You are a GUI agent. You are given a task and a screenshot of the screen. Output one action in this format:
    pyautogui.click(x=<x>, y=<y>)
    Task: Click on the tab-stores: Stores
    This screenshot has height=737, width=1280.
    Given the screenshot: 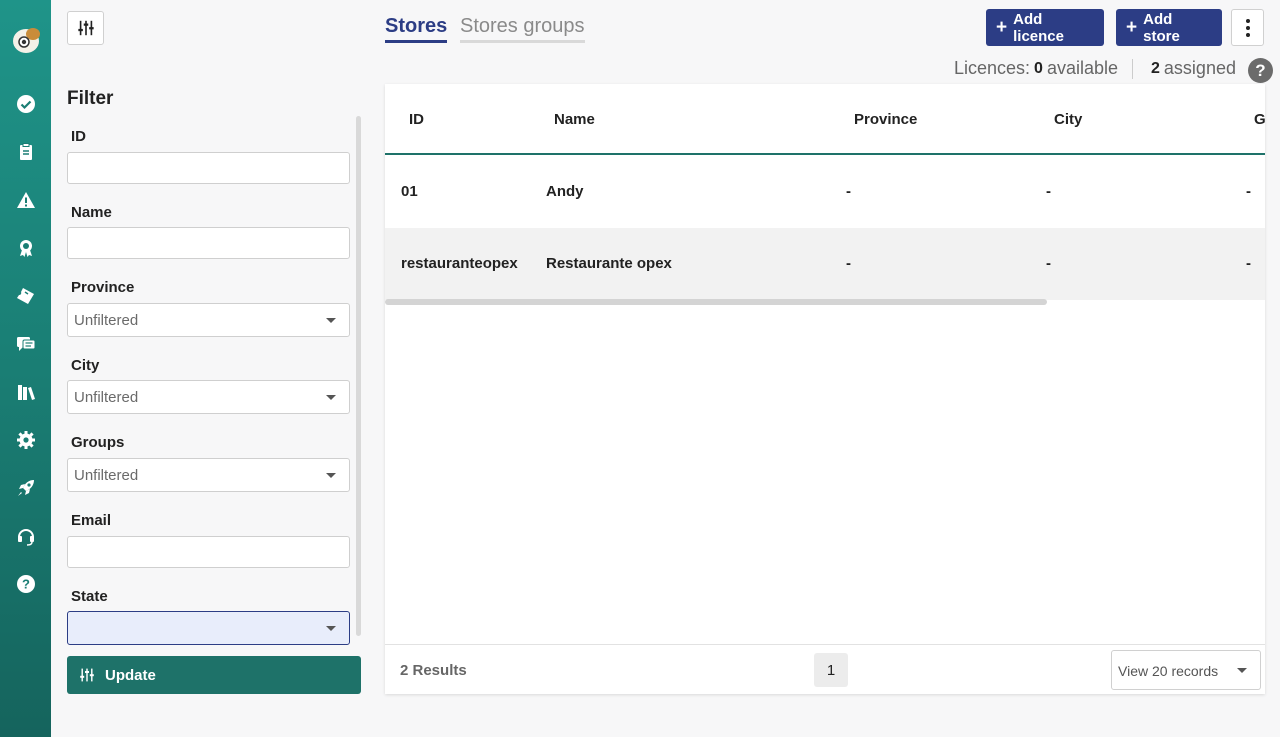 What is the action you would take?
    pyautogui.click(x=416, y=29)
    